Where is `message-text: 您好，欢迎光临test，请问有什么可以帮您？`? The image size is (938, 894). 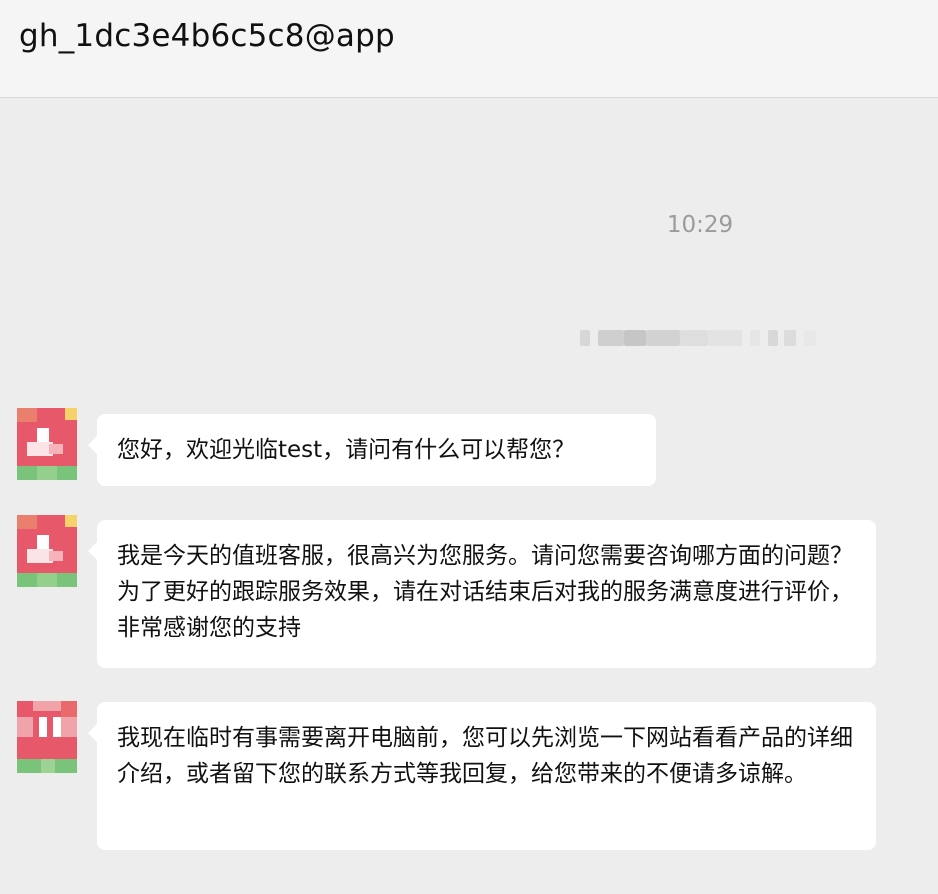
message-text: 您好，欢迎光临test，请问有什么可以帮您？ is located at coordinates (346, 450).